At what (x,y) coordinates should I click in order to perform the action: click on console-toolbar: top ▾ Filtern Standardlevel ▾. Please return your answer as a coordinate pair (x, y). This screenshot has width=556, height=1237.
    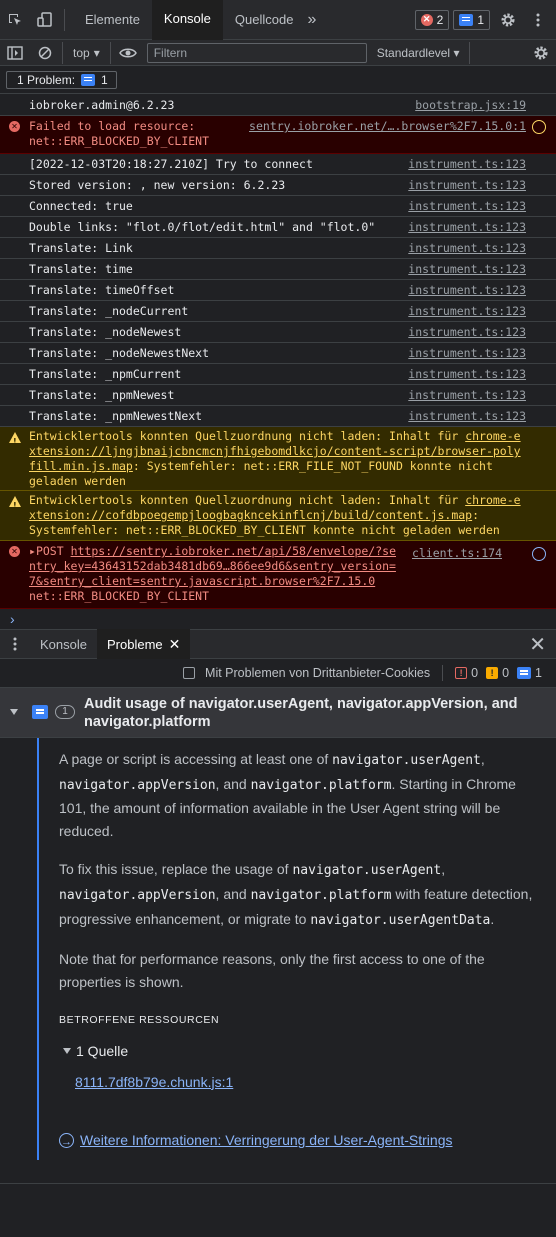
    Looking at the image, I should click on (278, 53).